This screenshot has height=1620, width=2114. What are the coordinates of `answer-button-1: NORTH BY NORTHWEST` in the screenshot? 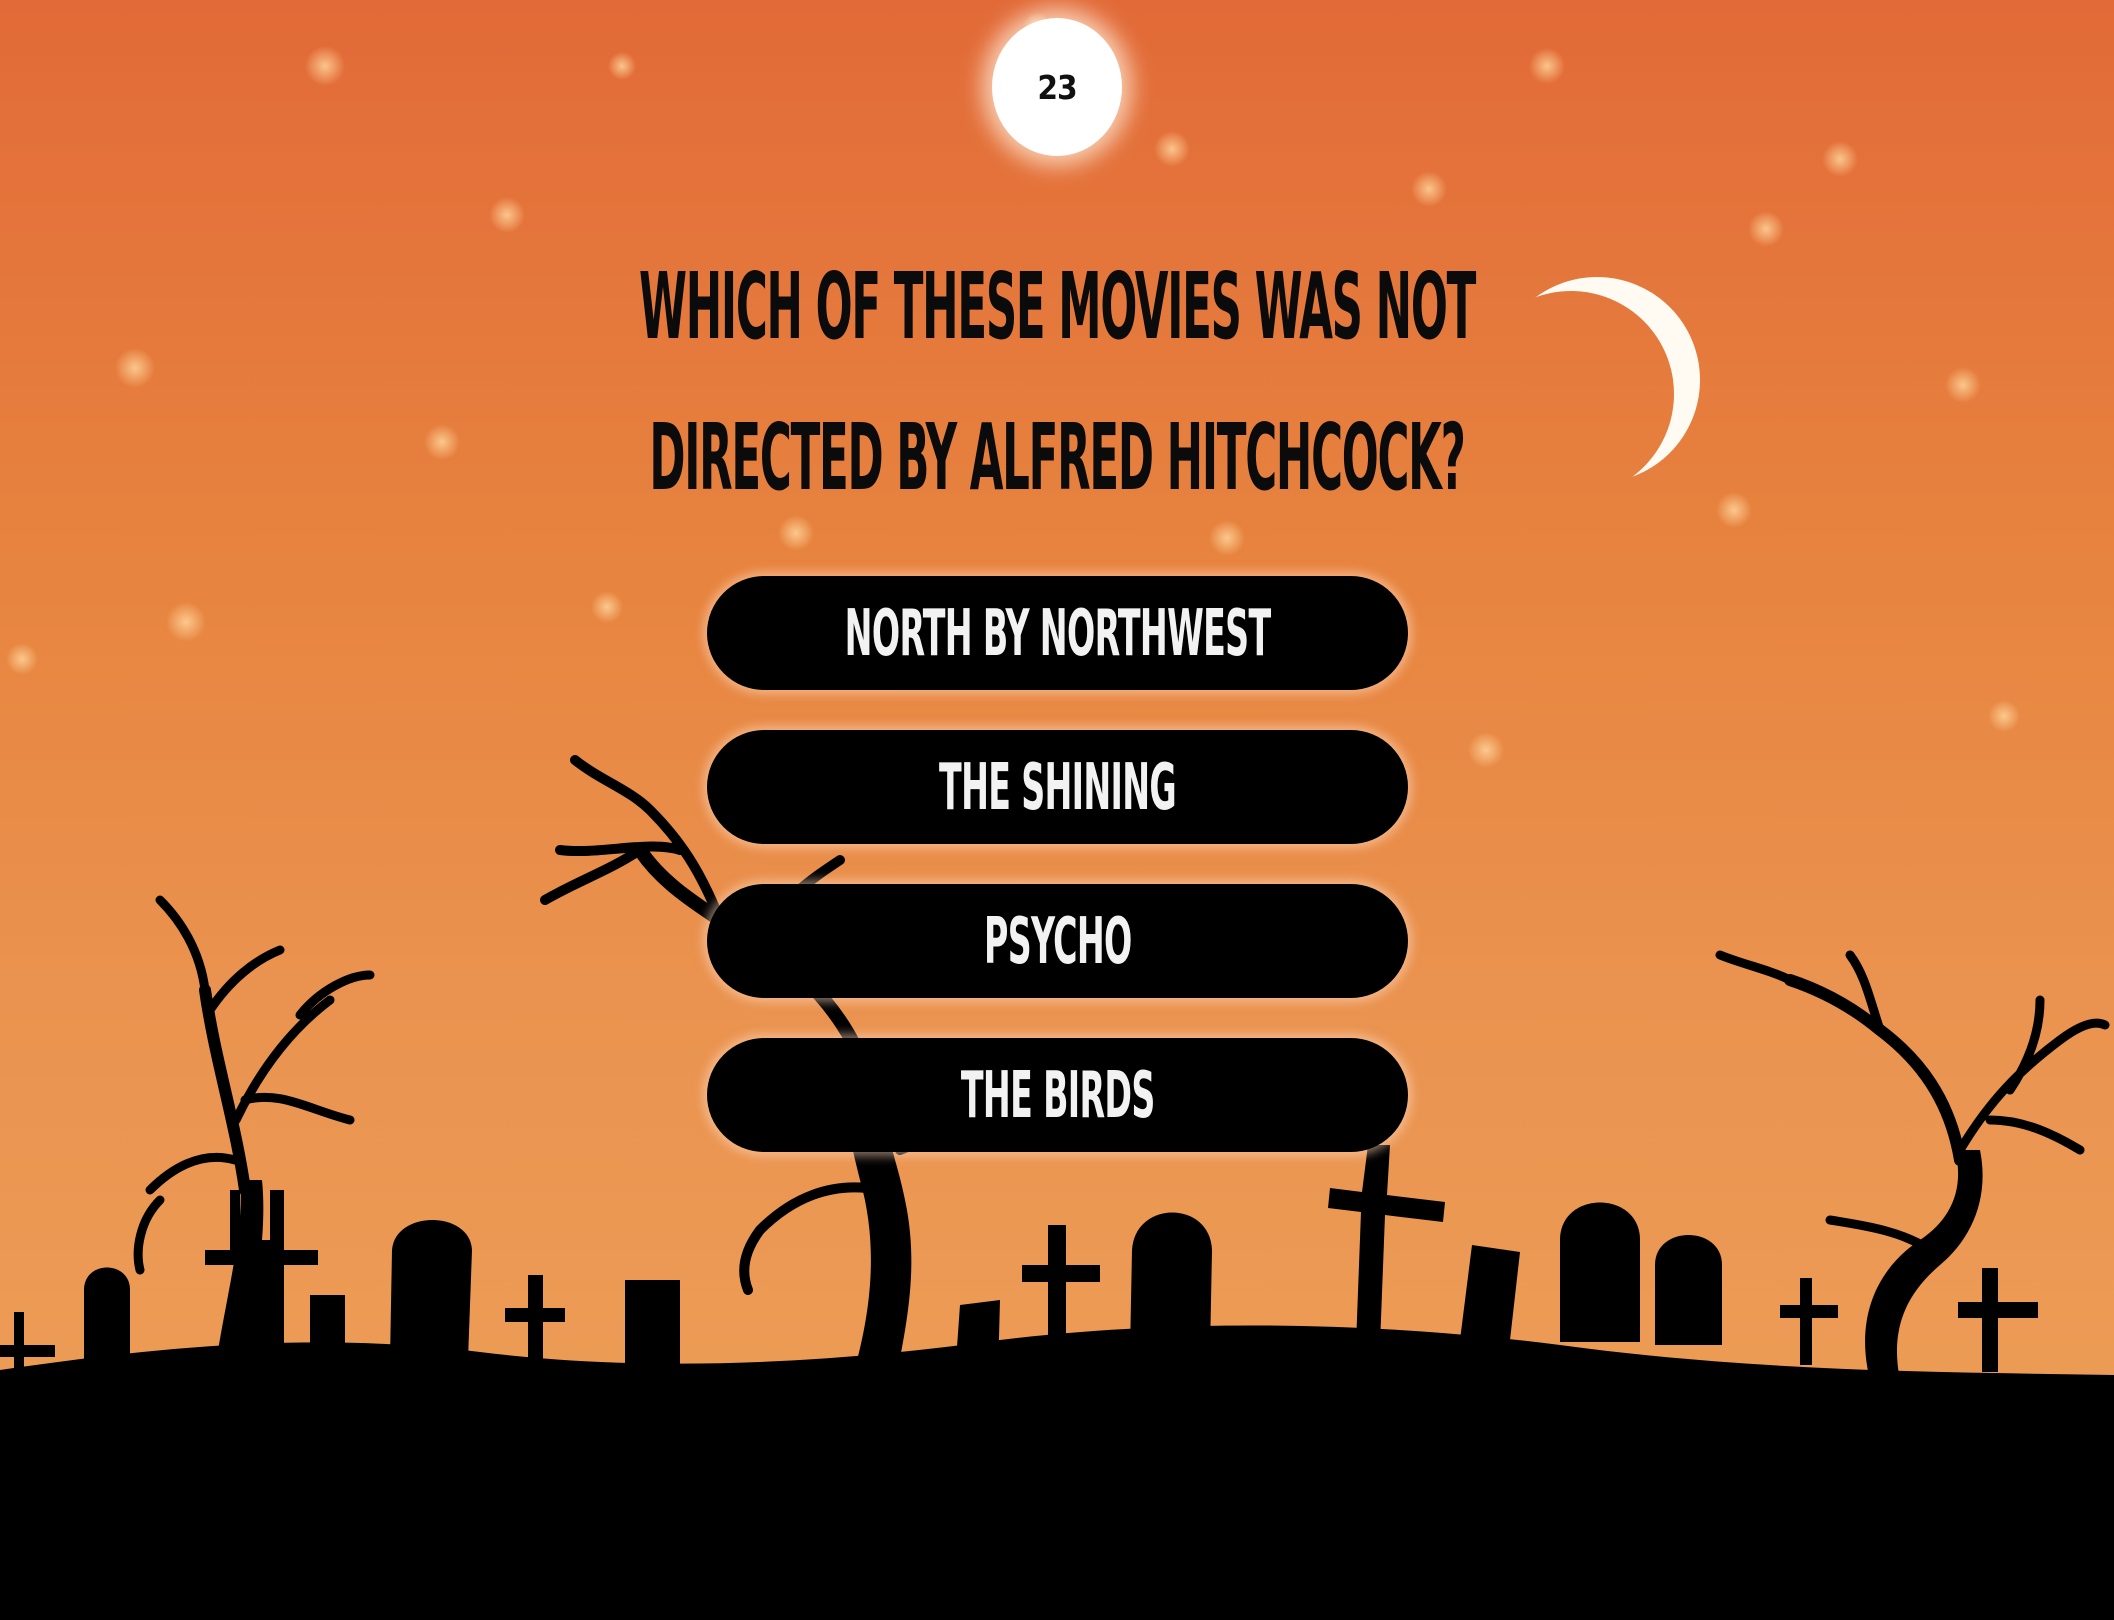 It's located at (1057, 633).